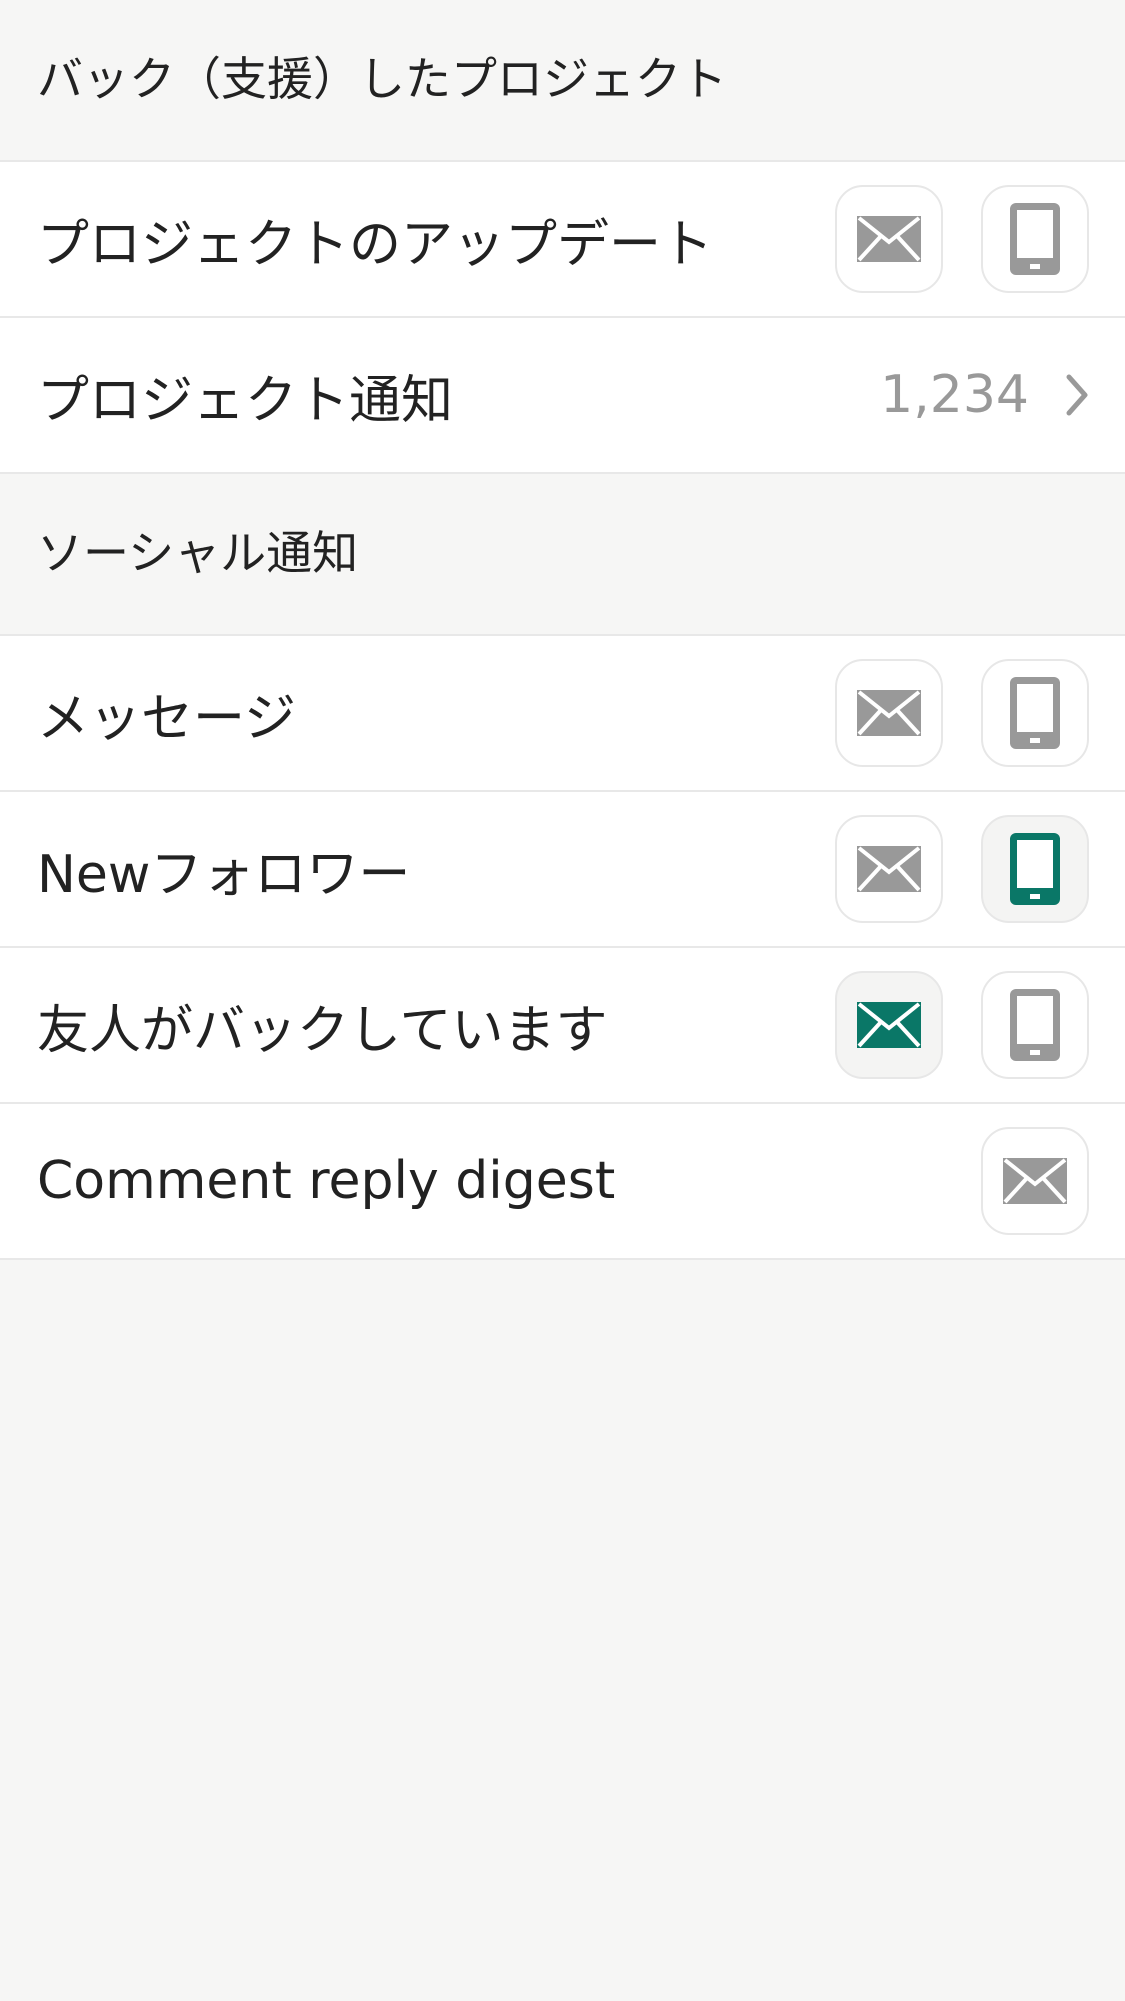  I want to click on section-header-backed-projects: バック（支援）したプロジェクト, so click(562, 81).